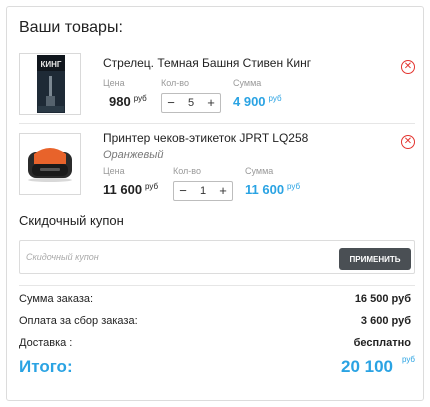 This screenshot has height=407, width=430. I want to click on item-divider, so click(217, 123).